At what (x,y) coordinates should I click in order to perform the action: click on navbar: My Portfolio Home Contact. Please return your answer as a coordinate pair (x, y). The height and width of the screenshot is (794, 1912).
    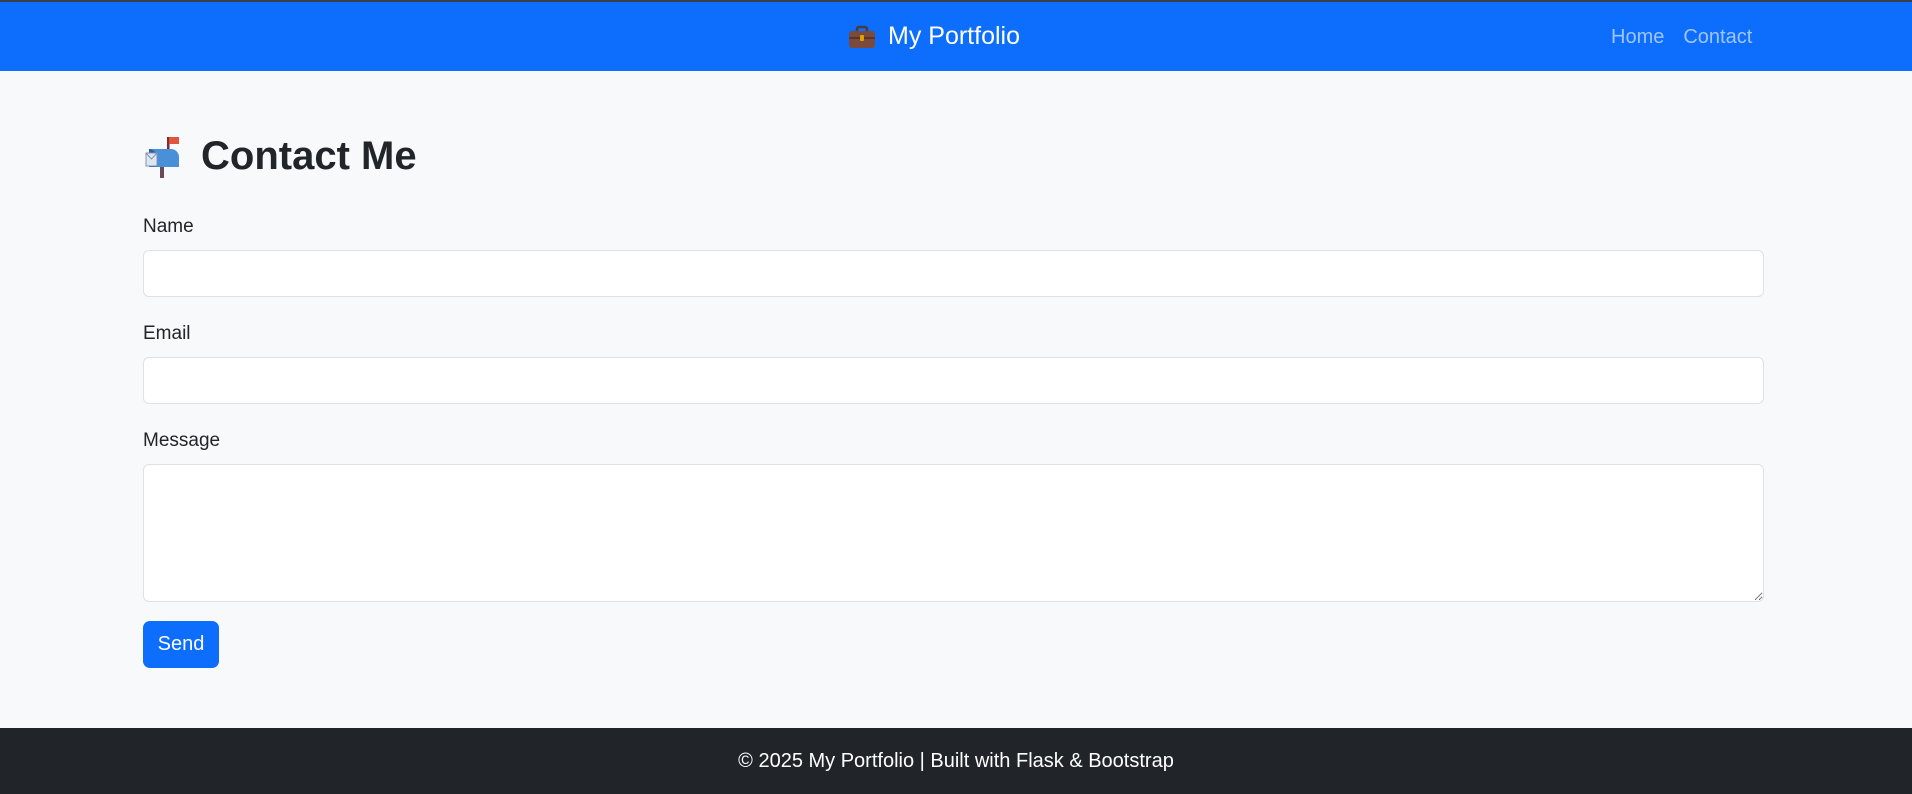
    Looking at the image, I should click on (956, 36).